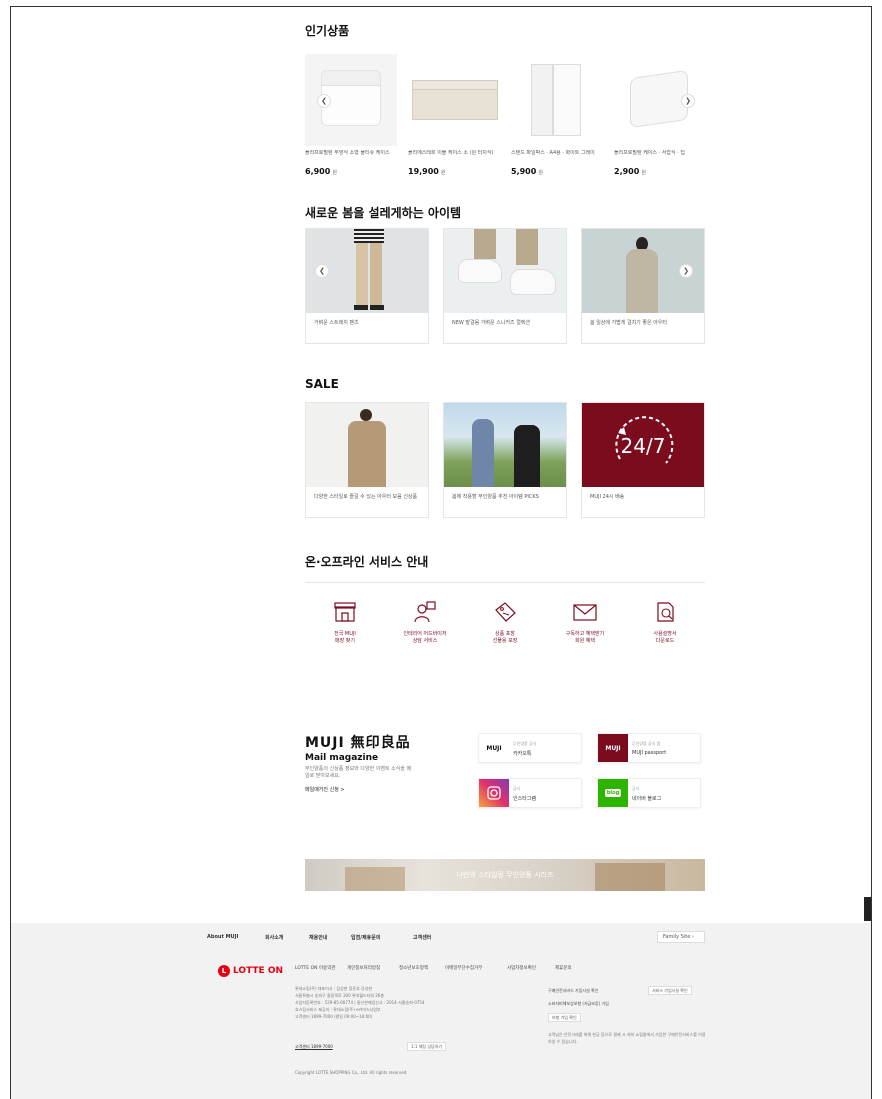 This screenshot has width=882, height=1099. Describe the element at coordinates (585, 612) in the screenshot. I see `mail-icon` at that location.